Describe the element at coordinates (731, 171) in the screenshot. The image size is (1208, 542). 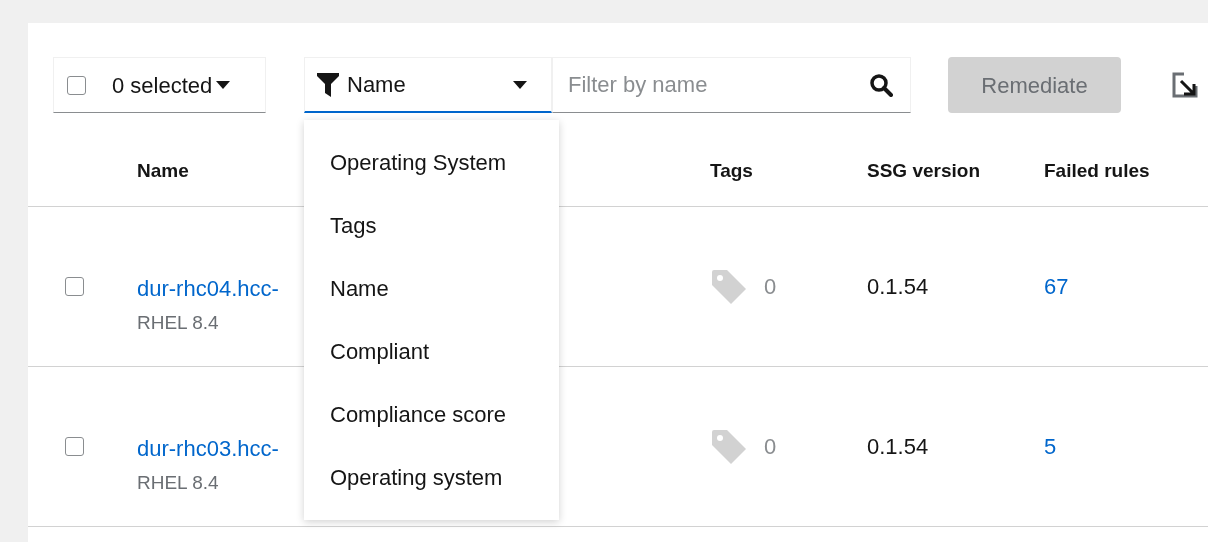
I see `column-header: Tags` at that location.